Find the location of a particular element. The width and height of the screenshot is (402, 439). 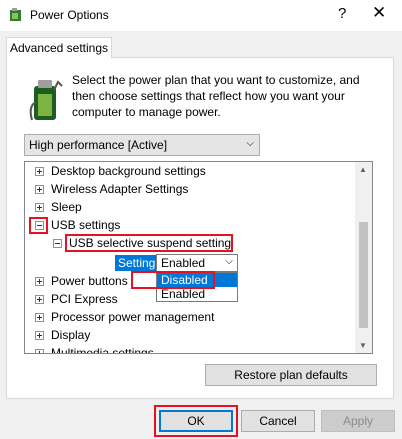

plan-select-value: High performance [Active] is located at coordinates (98, 145).